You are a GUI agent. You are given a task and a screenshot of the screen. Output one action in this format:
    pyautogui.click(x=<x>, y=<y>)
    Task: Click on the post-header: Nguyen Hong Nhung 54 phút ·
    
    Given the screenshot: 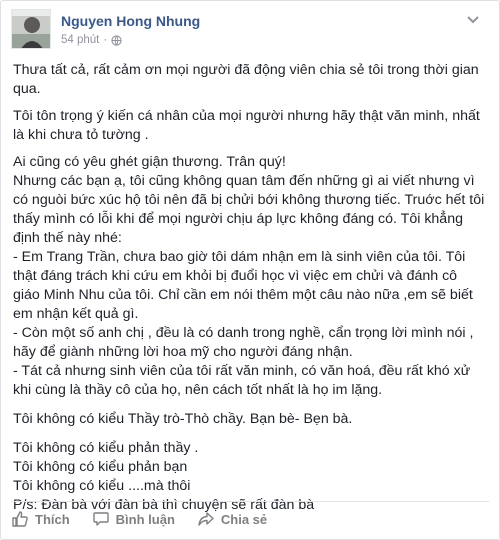 What is the action you would take?
    pyautogui.click(x=246, y=31)
    